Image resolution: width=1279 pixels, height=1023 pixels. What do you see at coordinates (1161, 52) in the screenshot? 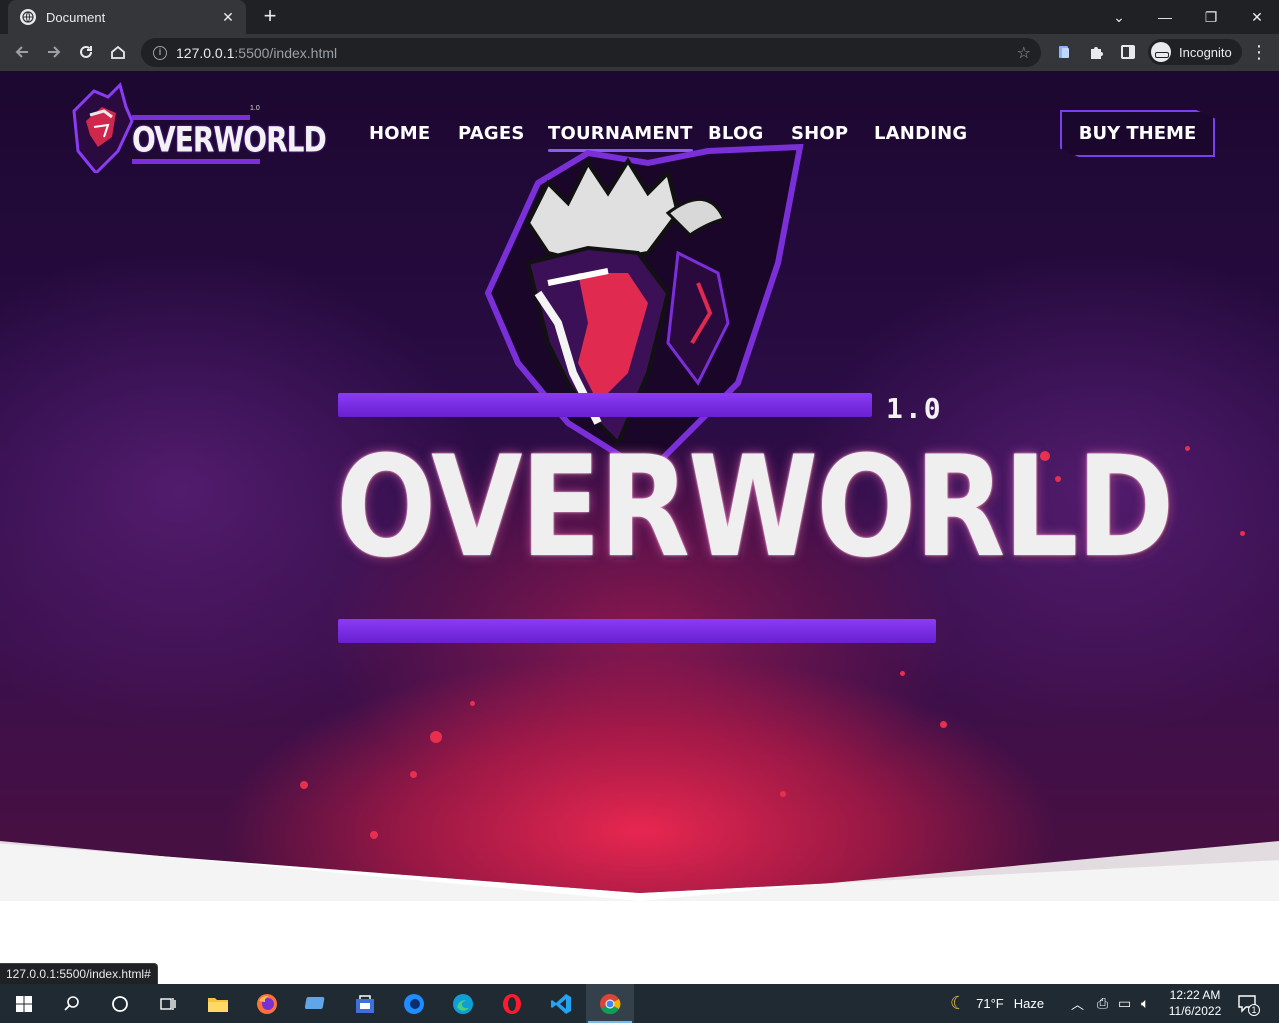
I see `incognito-icon` at bounding box center [1161, 52].